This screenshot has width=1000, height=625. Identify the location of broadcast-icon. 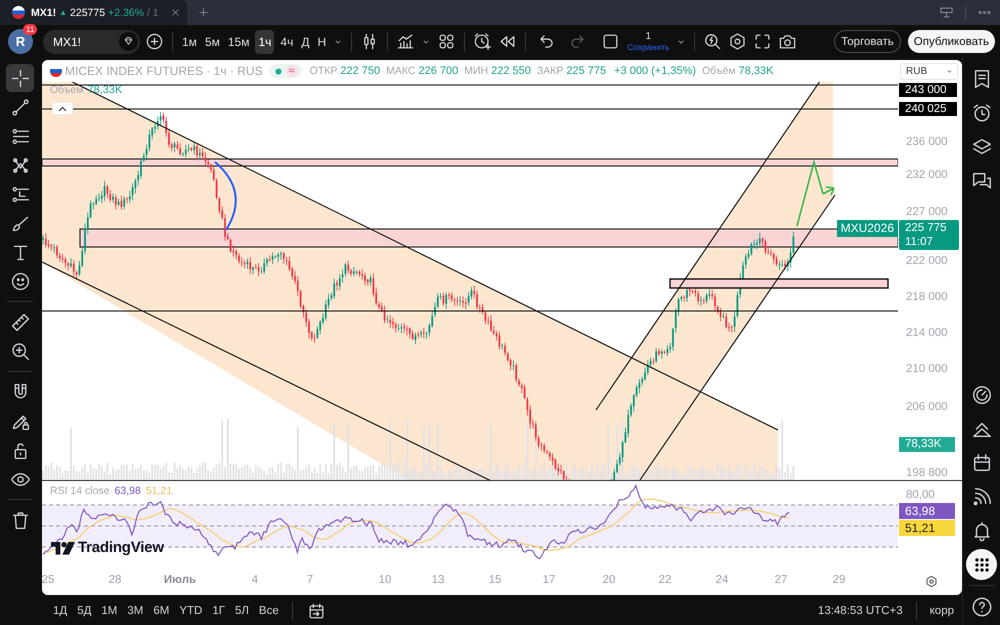
(981, 497).